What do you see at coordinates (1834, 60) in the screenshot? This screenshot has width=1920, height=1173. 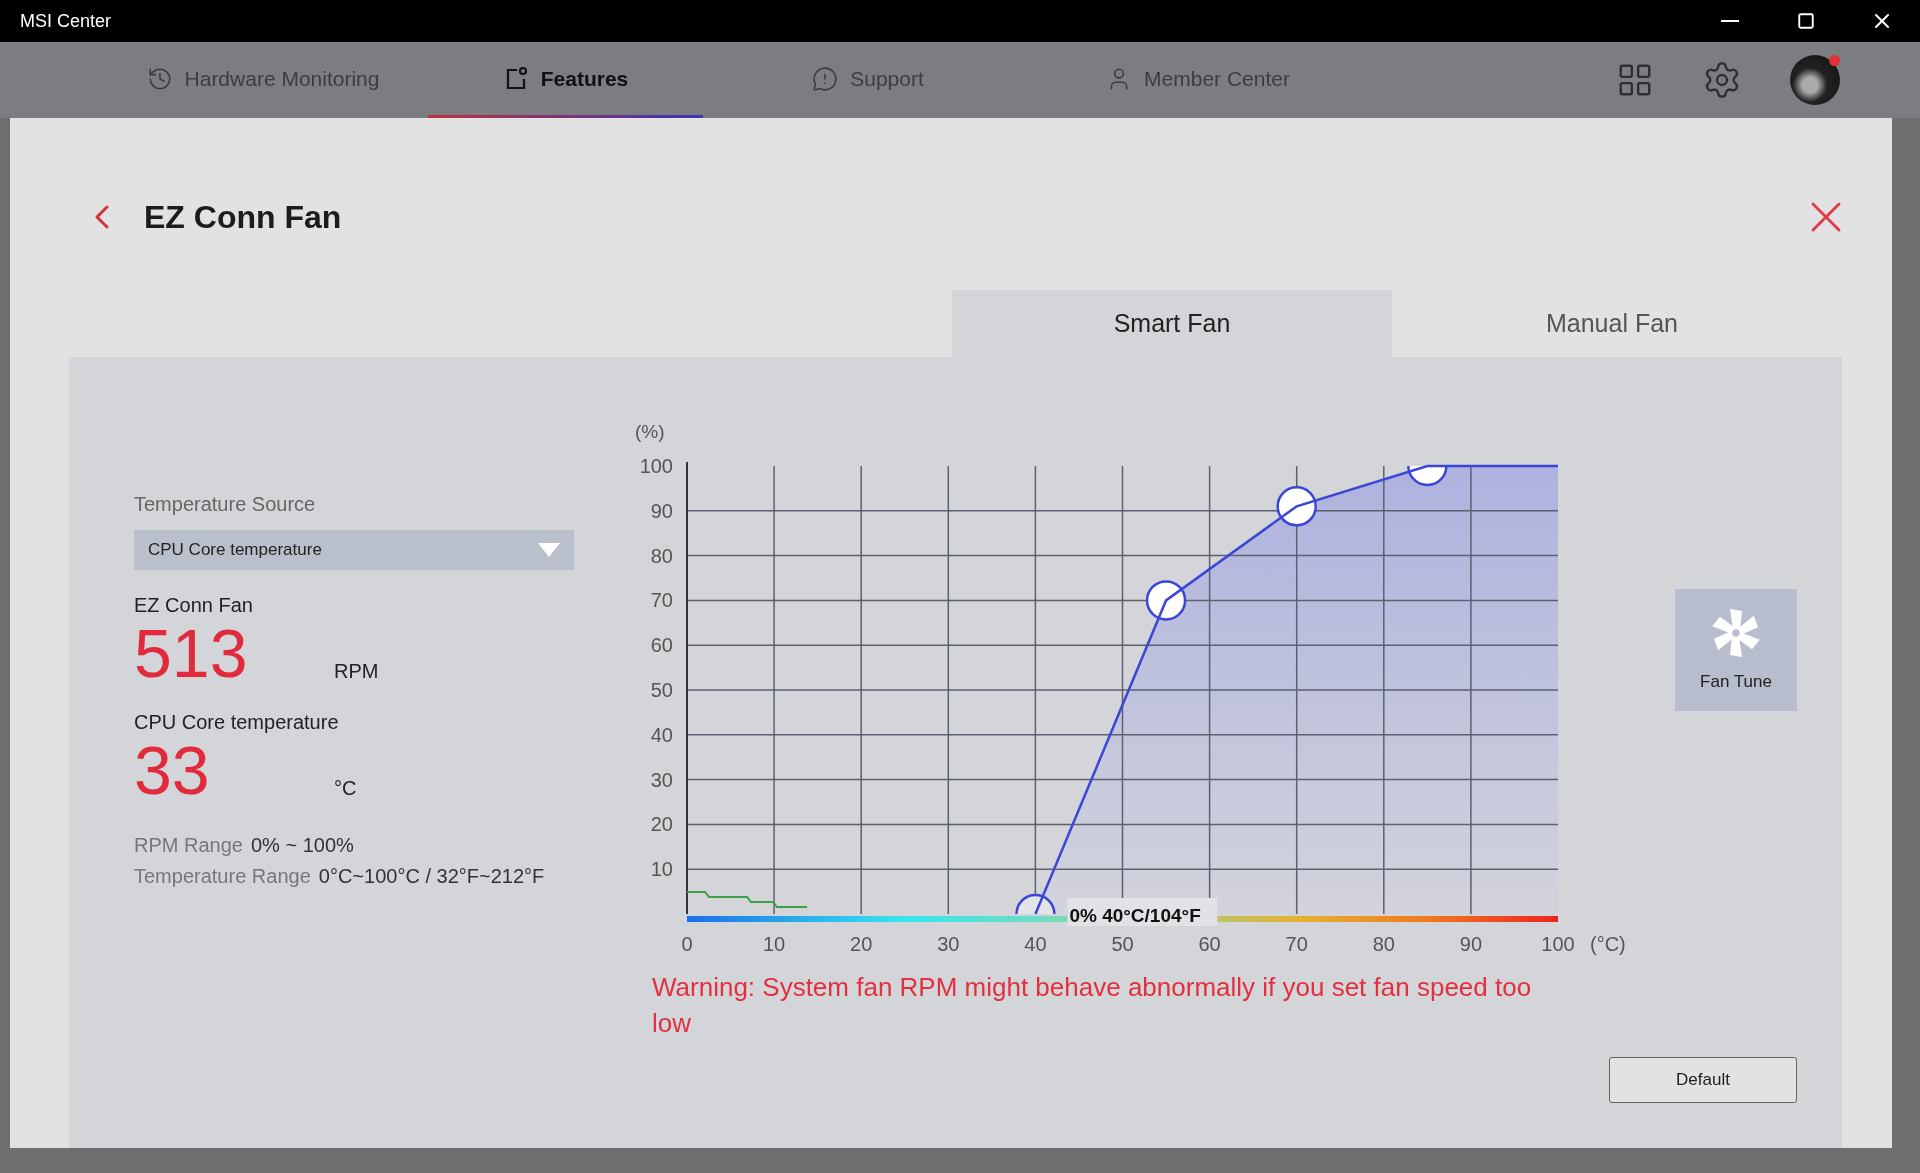 I see `notification-dot` at bounding box center [1834, 60].